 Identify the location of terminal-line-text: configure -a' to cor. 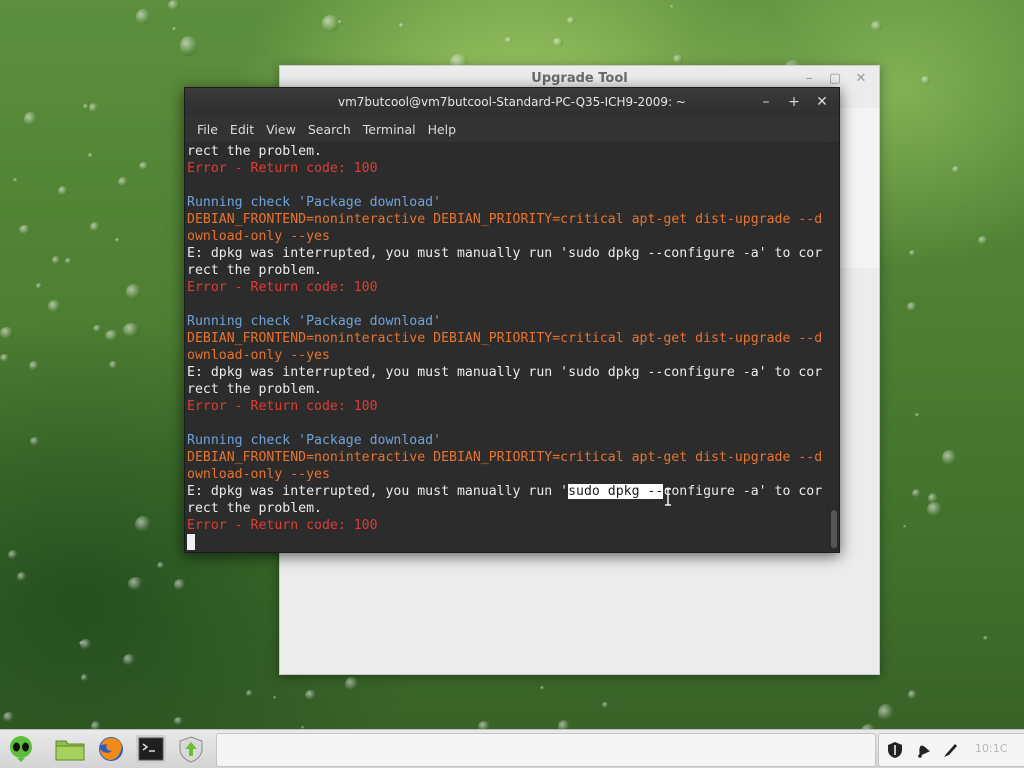
(743, 491).